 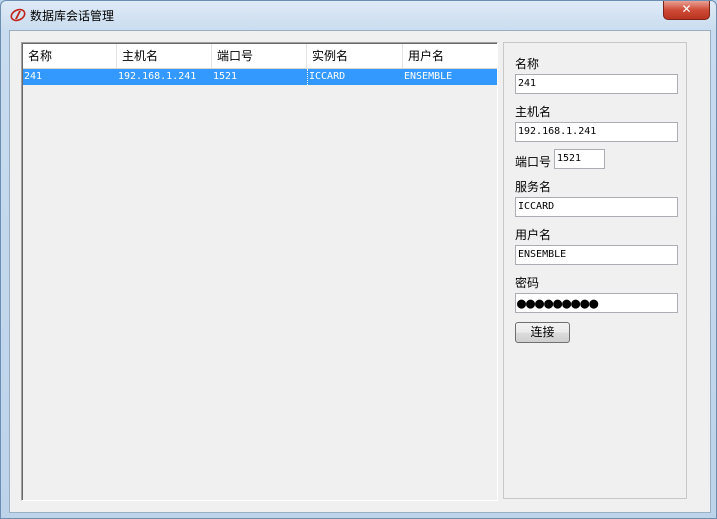 I want to click on port-label: 端口号, so click(x=533, y=162).